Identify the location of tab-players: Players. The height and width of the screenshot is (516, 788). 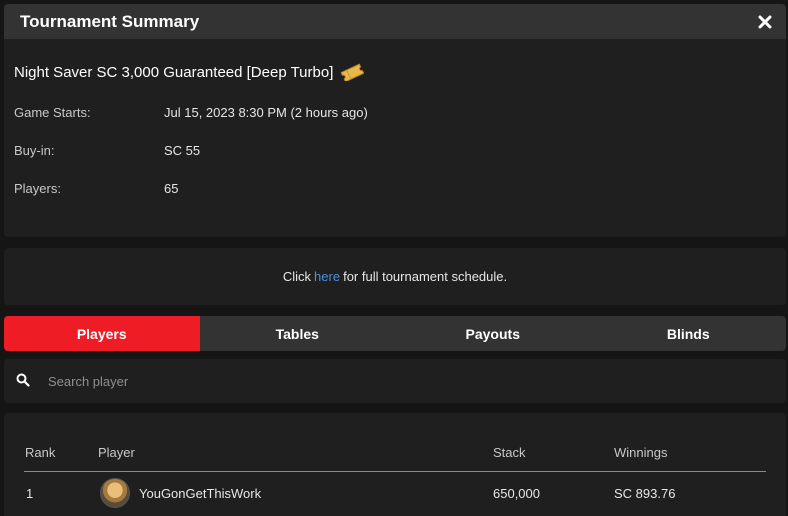
(102, 333).